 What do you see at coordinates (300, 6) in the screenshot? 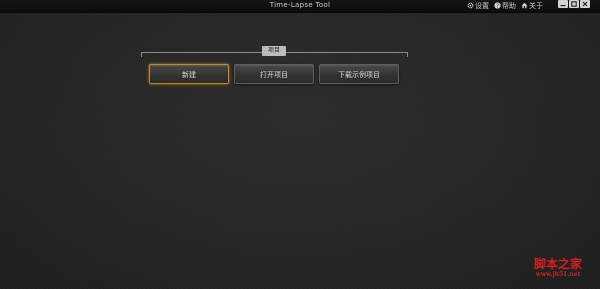
I see `title-bar: Time-Lapse Tool 设置 ? 帮助 关于` at bounding box center [300, 6].